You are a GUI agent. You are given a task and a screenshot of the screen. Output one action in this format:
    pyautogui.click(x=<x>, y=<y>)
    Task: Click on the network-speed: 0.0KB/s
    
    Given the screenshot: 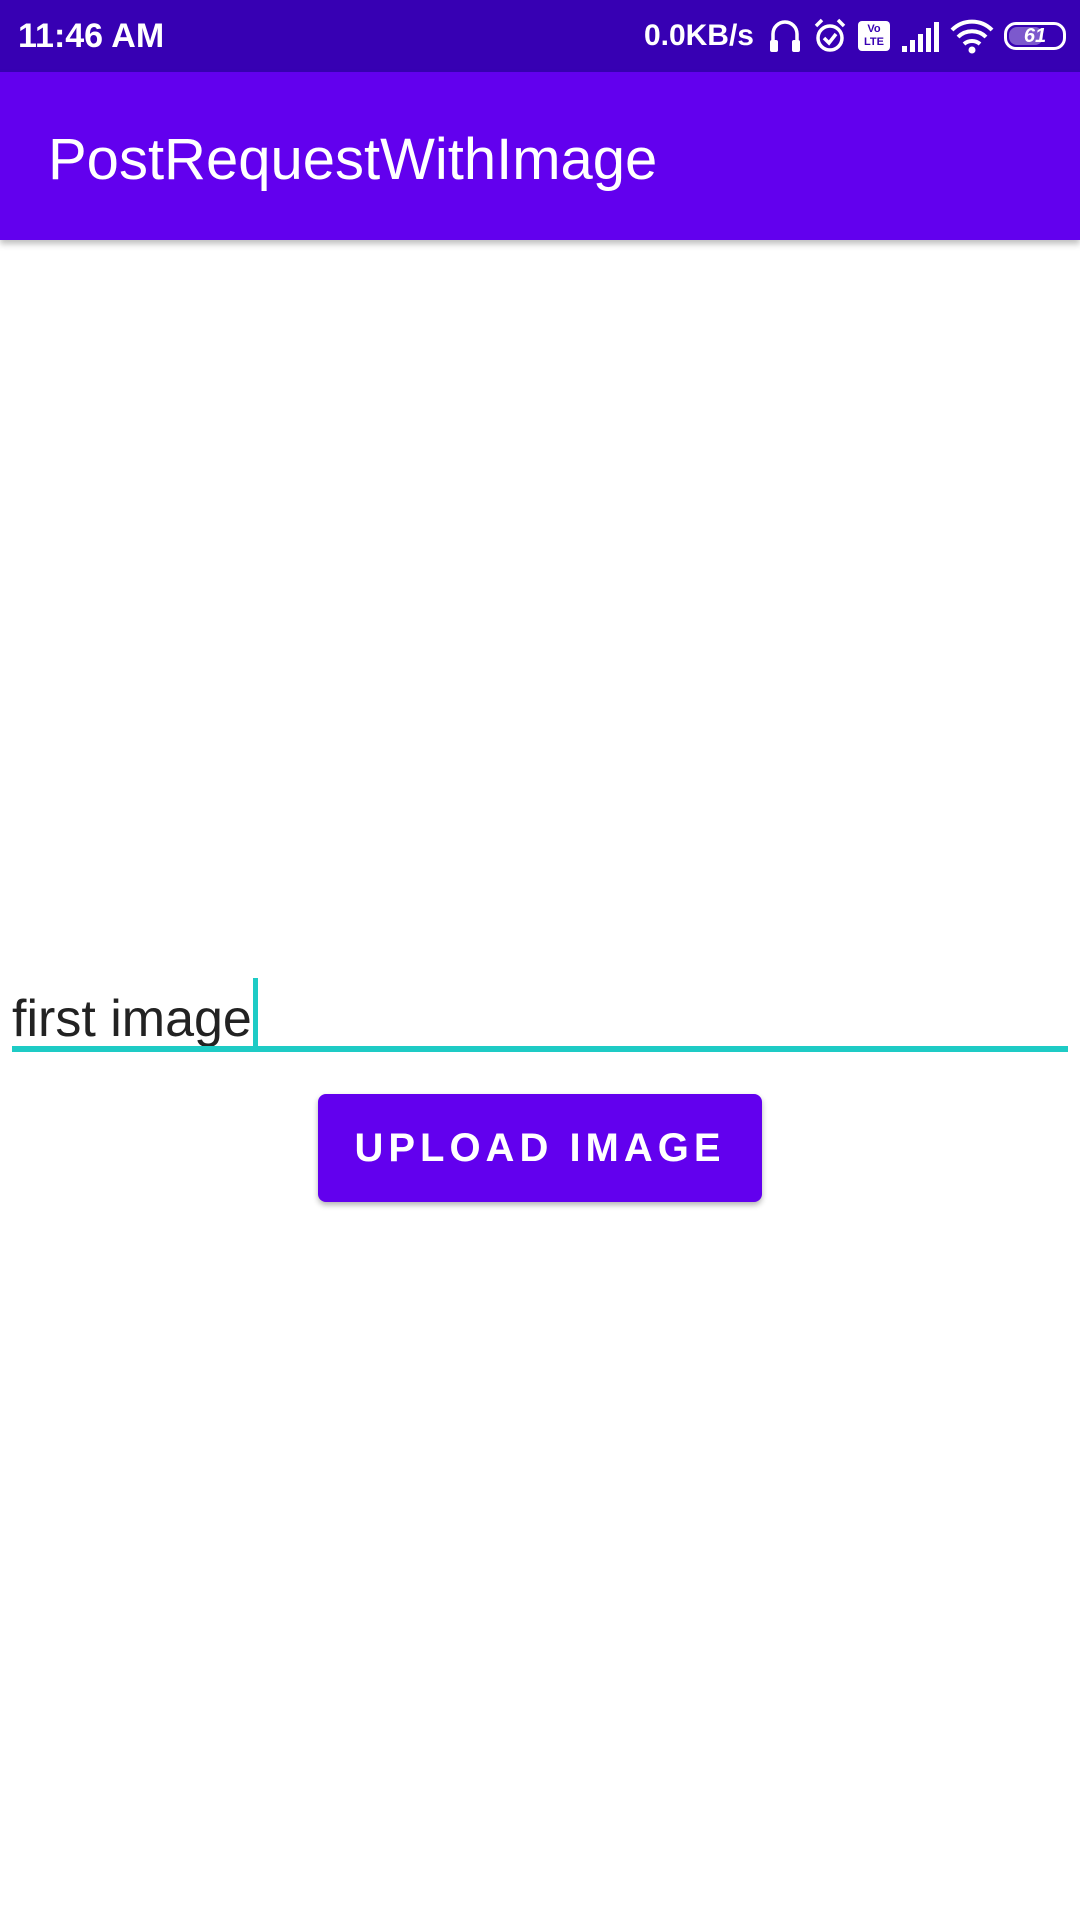 What is the action you would take?
    pyautogui.click(x=698, y=35)
    